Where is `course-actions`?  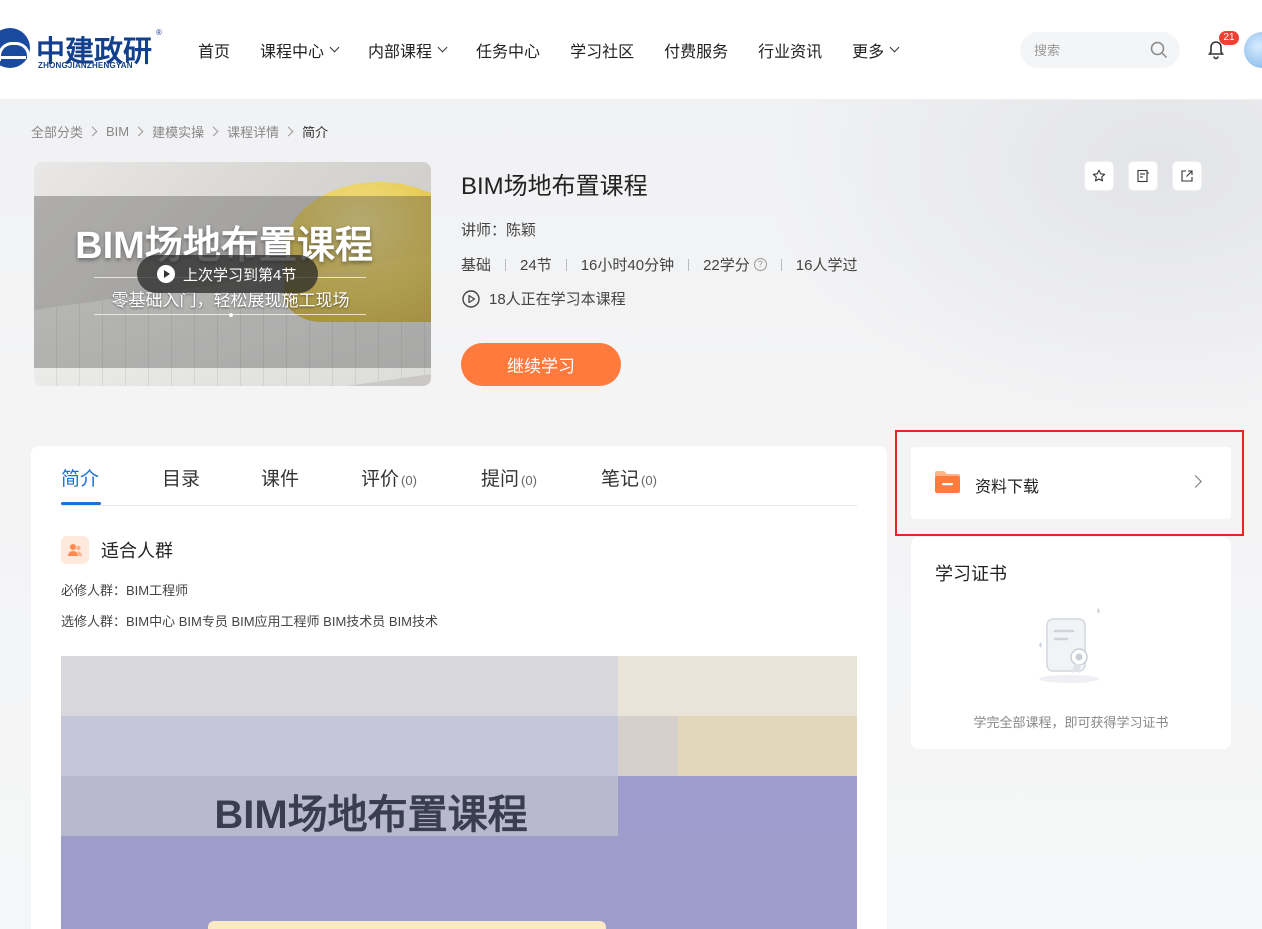 course-actions is located at coordinates (1151, 176).